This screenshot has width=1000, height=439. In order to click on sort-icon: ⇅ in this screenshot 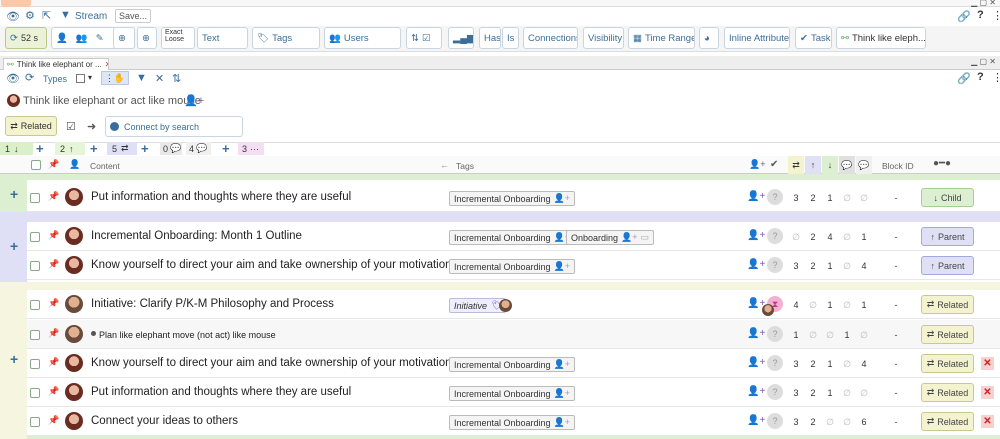, I will do `click(176, 78)`.